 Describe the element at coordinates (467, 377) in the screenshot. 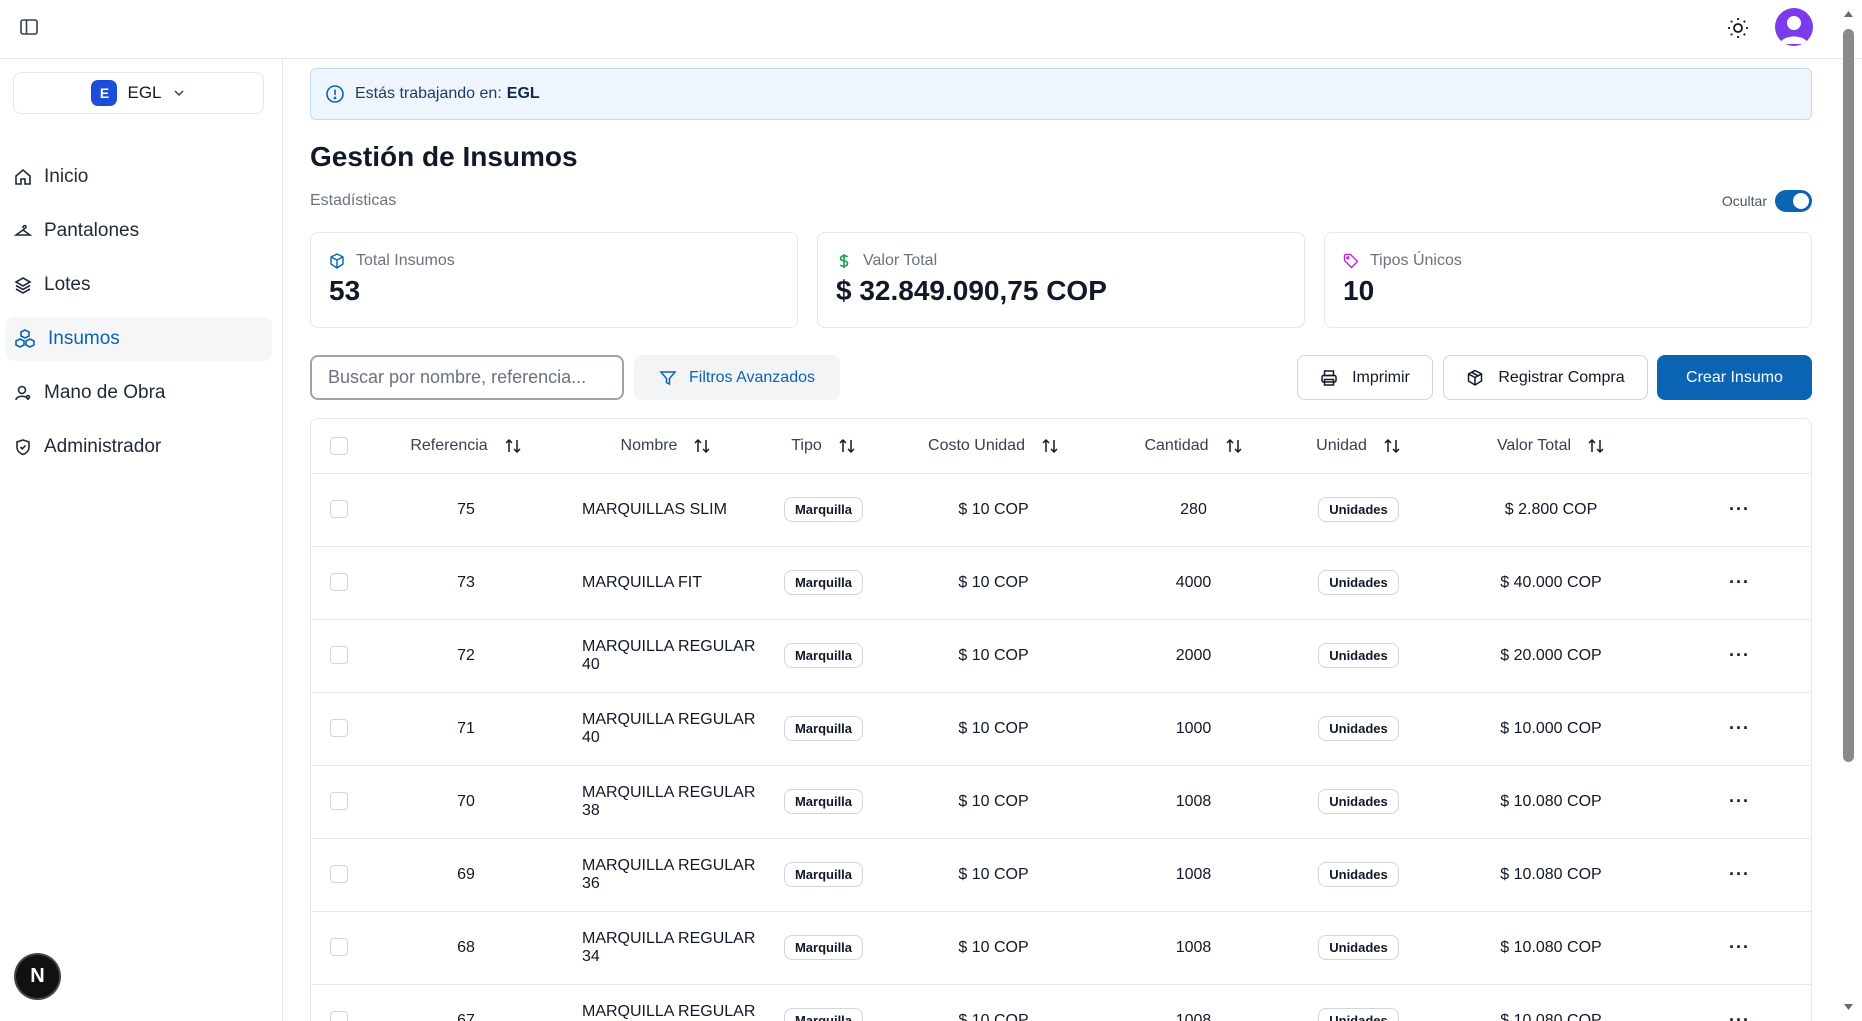

I see `search-input` at that location.